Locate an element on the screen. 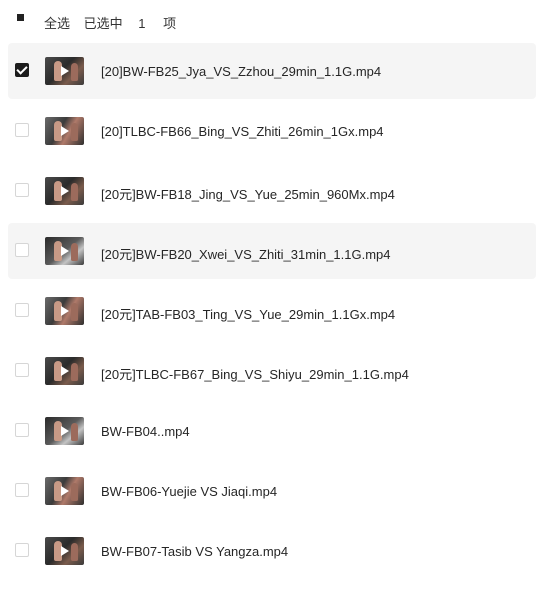 The height and width of the screenshot is (589, 536). select-all-checkbox is located at coordinates (20, 17).